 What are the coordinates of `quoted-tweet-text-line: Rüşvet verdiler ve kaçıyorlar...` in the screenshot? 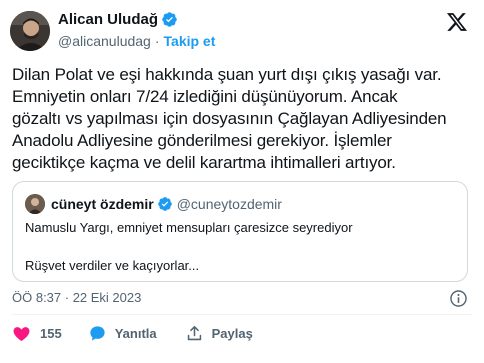 It's located at (112, 265).